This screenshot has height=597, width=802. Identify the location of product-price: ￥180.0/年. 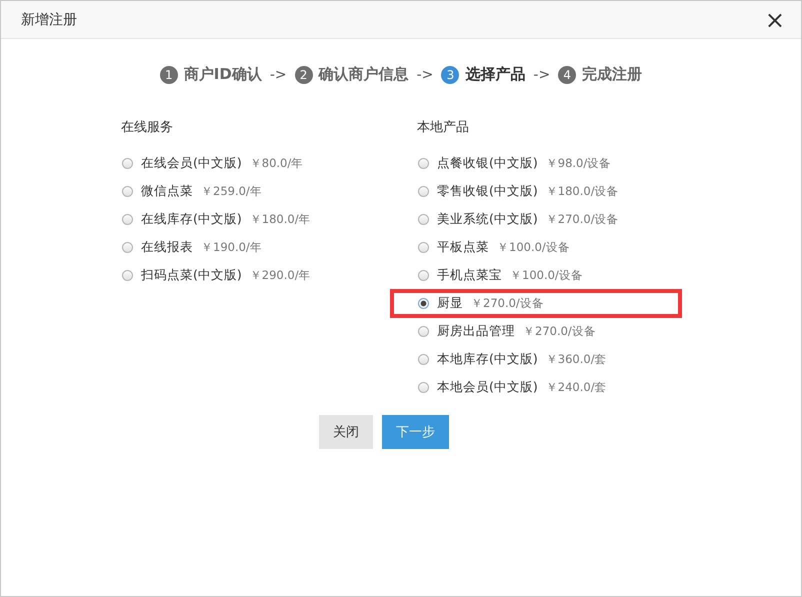
(280, 219).